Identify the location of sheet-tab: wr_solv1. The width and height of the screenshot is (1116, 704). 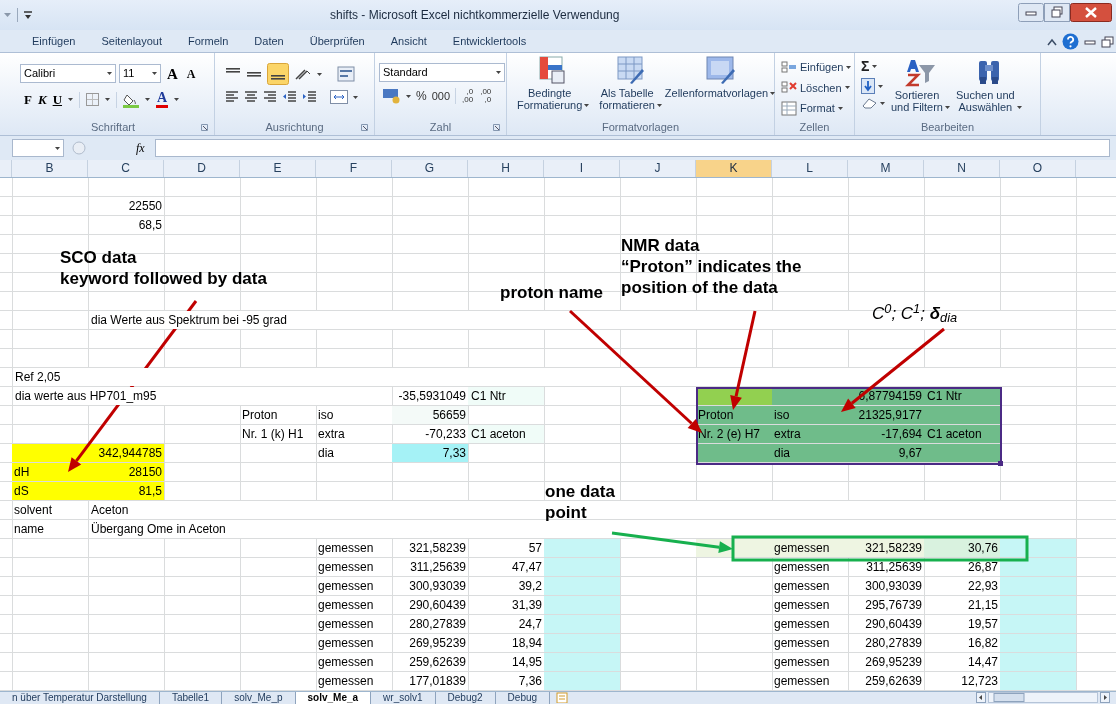
(403, 698).